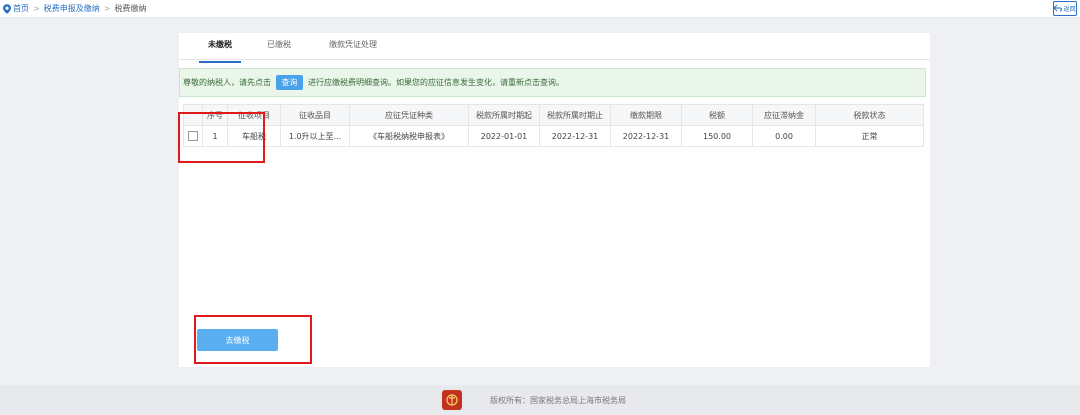 The height and width of the screenshot is (415, 1080). Describe the element at coordinates (1069, 9) in the screenshot. I see `back-button-label: 返回` at that location.